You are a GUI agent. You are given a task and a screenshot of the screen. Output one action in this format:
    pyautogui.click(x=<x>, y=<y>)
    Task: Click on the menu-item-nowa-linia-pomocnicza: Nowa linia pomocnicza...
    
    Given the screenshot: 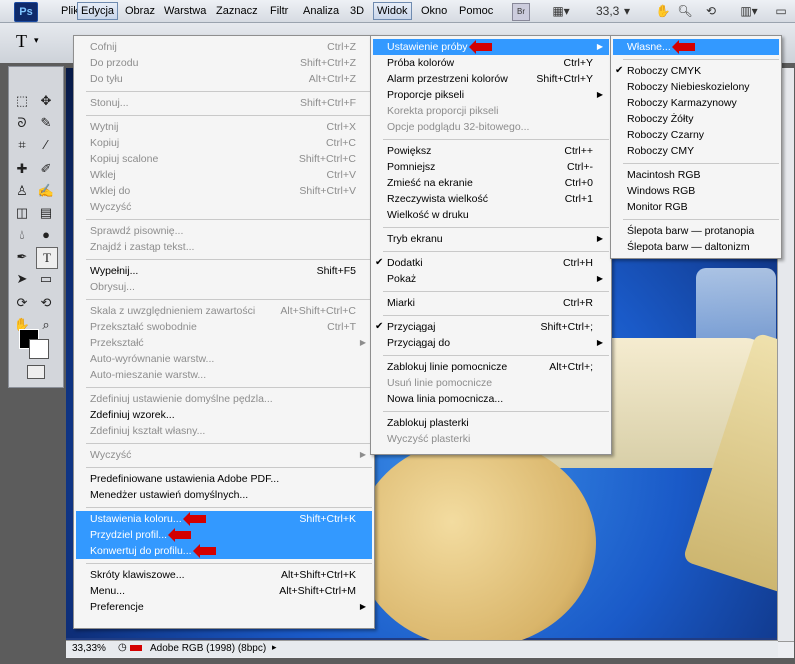 What is the action you would take?
    pyautogui.click(x=491, y=399)
    